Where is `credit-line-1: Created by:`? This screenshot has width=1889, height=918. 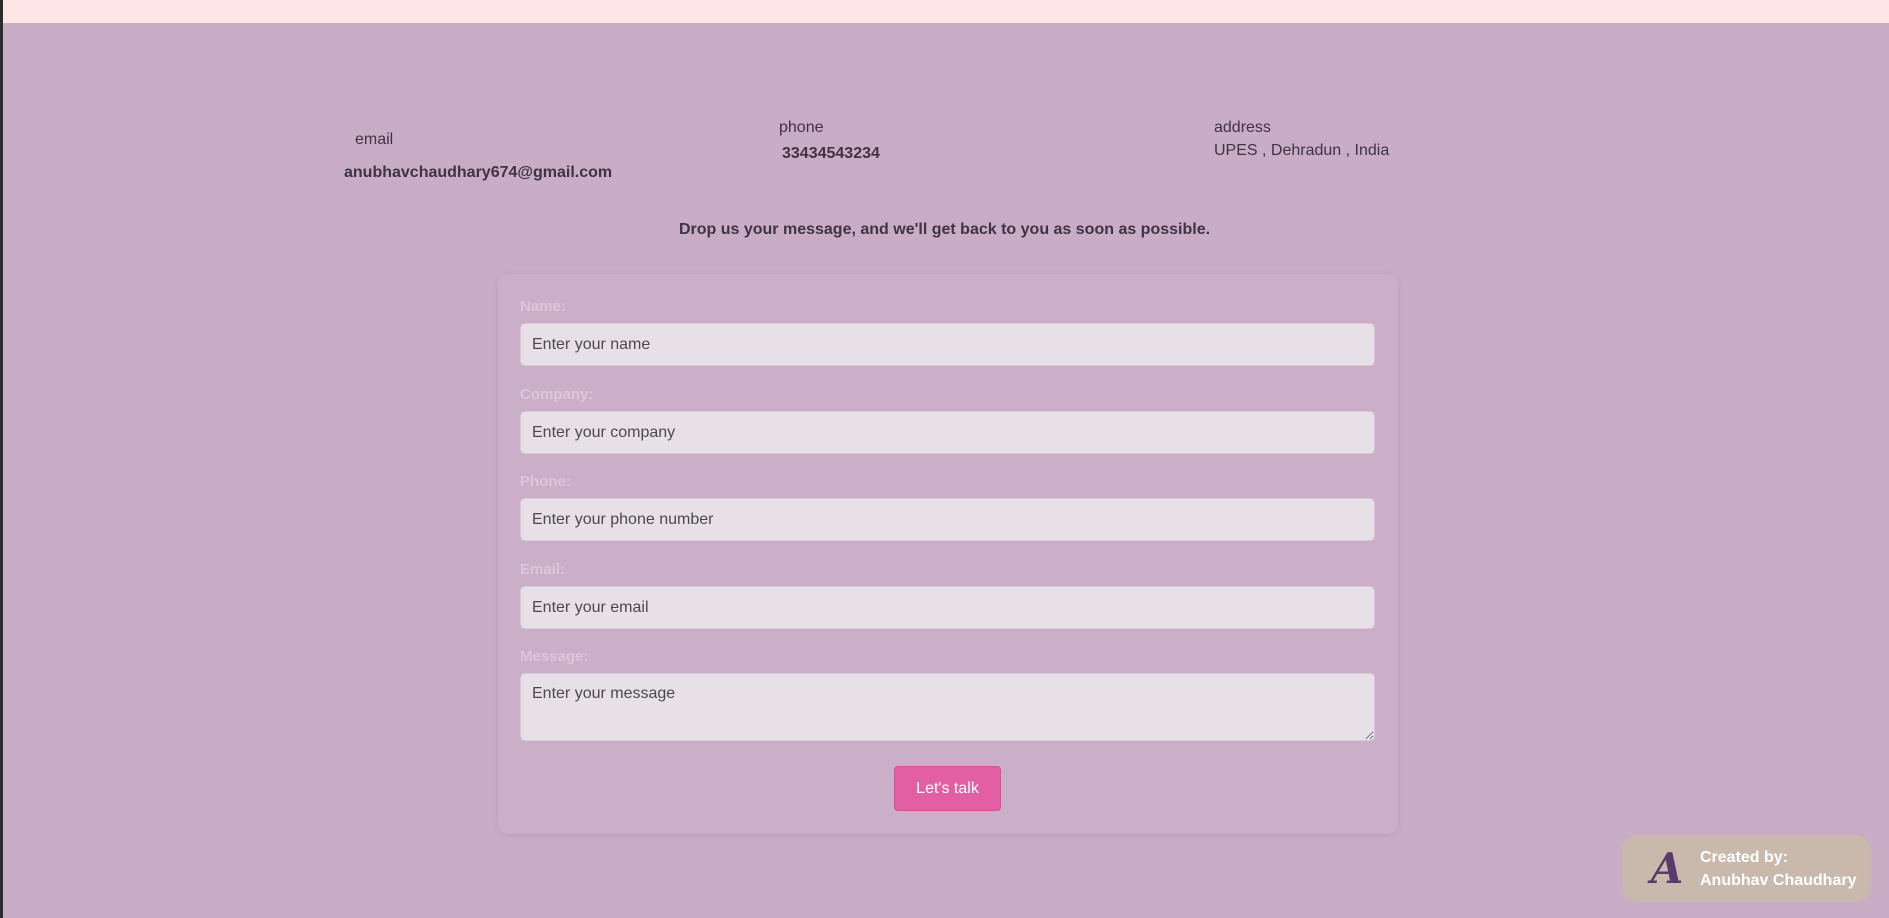
credit-line-1: Created by: is located at coordinates (1744, 857).